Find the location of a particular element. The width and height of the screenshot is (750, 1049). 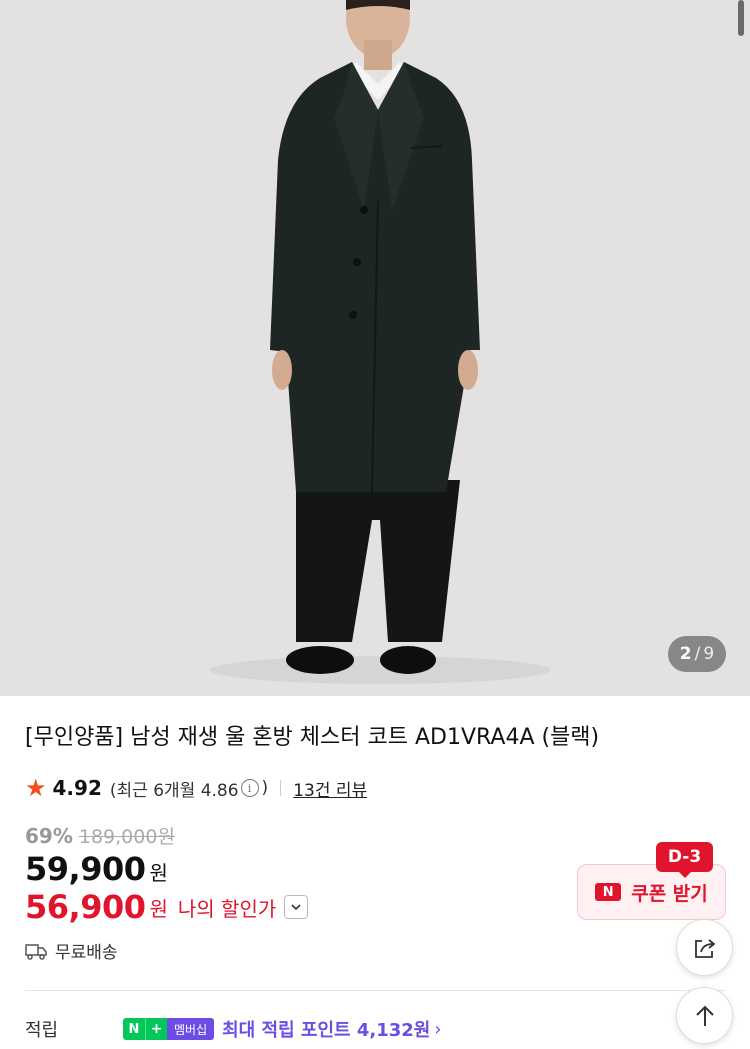

rating-row: ★ 4.92 (최근 6개월 4.86 i ) 13건 리뷰 is located at coordinates (196, 788).